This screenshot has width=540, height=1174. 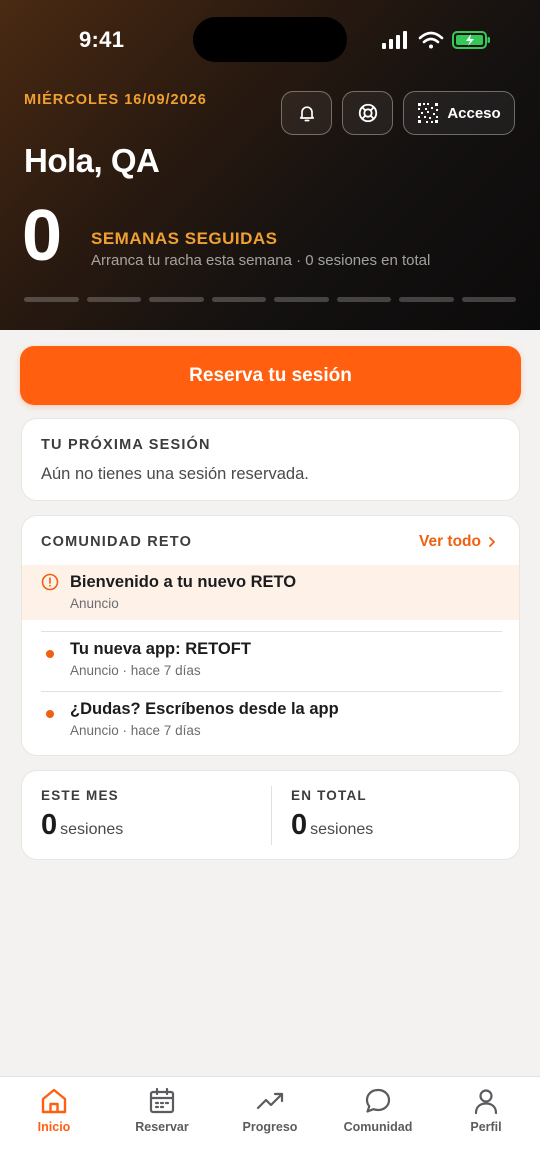 I want to click on tab-comunidad: Comunidad, so click(x=378, y=1112).